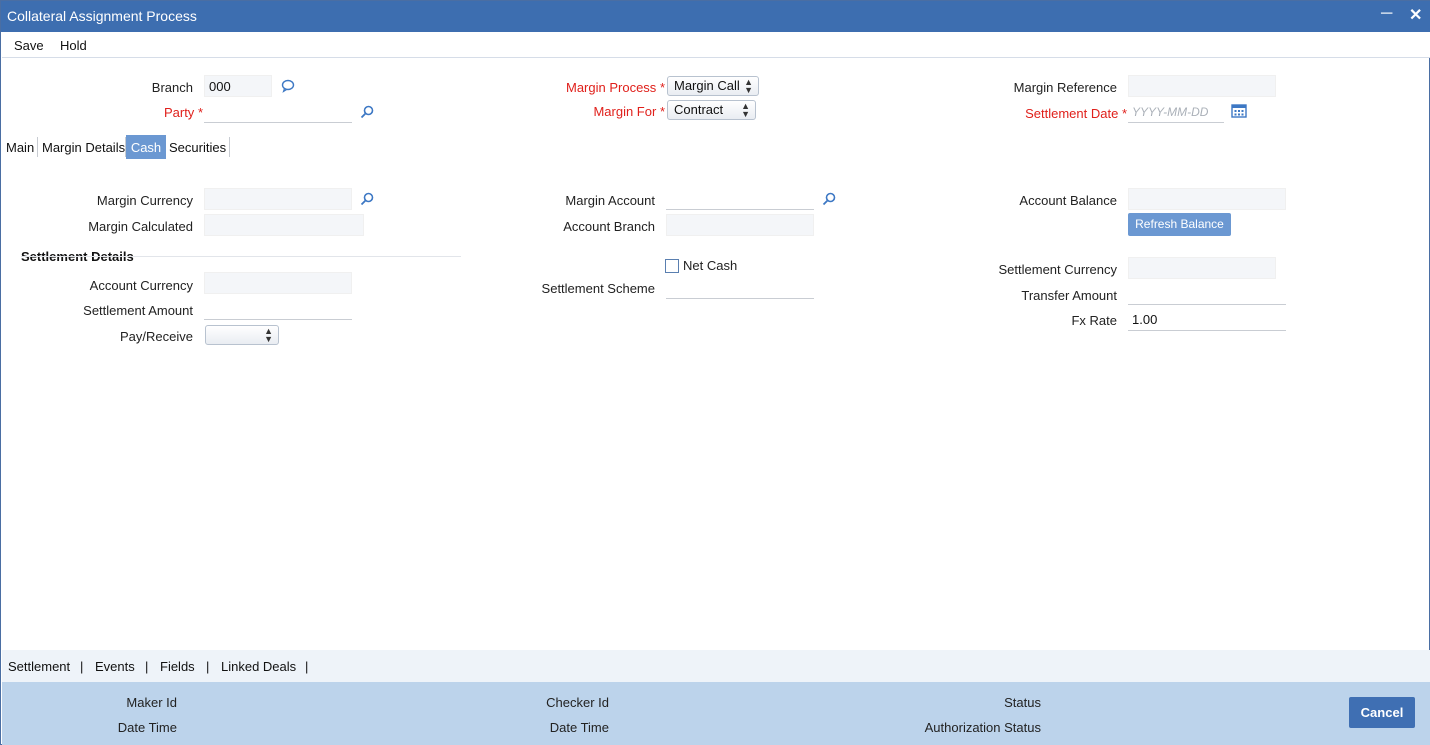 The height and width of the screenshot is (745, 1430). What do you see at coordinates (288, 86) in the screenshot?
I see `chat-bubble-icon` at bounding box center [288, 86].